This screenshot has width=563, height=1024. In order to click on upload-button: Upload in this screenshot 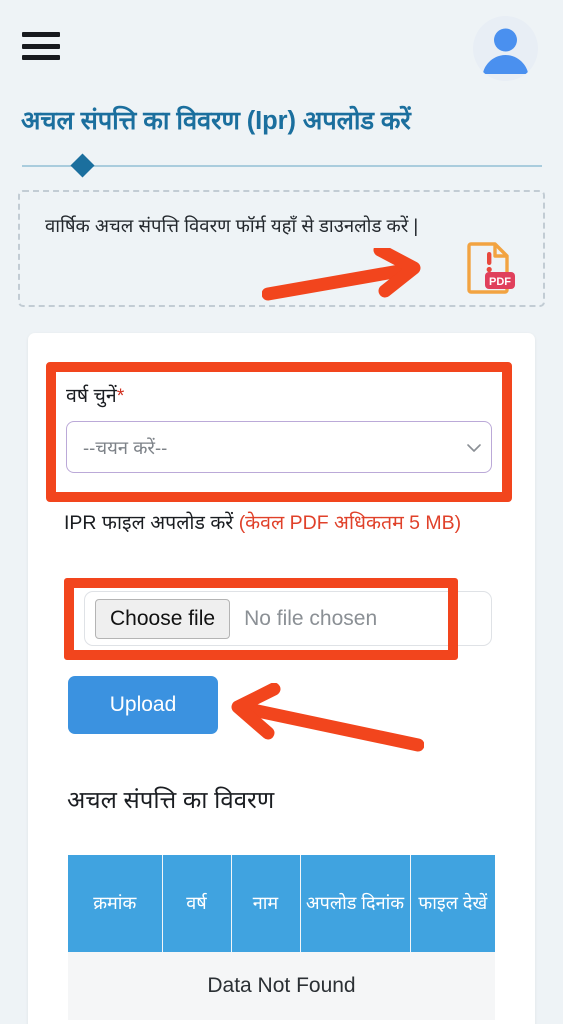, I will do `click(143, 705)`.